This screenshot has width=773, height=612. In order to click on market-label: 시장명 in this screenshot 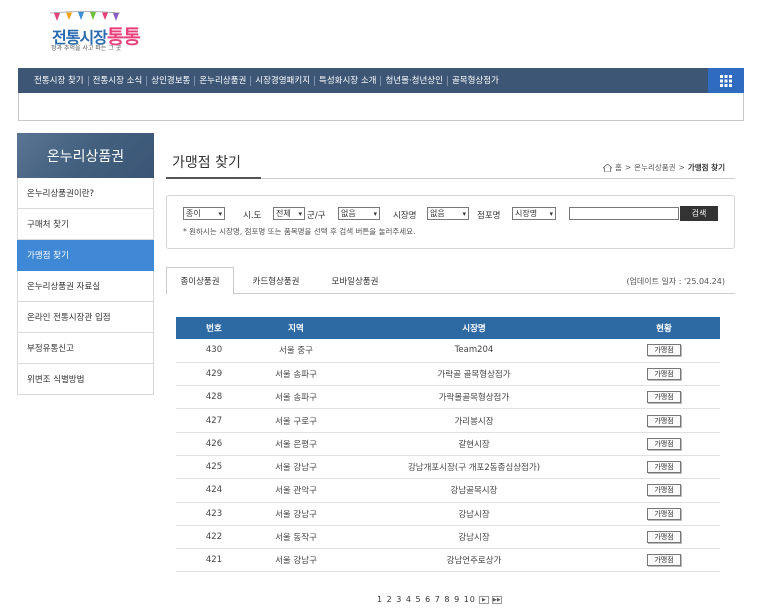, I will do `click(405, 216)`.